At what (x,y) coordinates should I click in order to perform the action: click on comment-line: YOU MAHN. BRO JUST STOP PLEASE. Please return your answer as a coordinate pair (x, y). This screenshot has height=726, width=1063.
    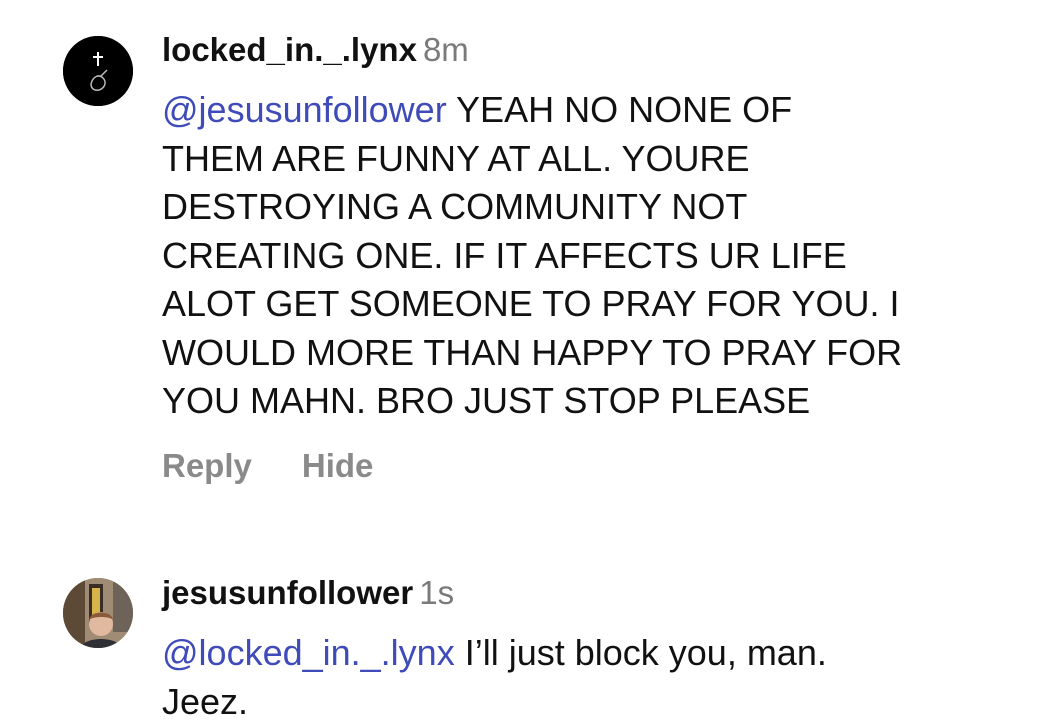
    Looking at the image, I should click on (602, 401).